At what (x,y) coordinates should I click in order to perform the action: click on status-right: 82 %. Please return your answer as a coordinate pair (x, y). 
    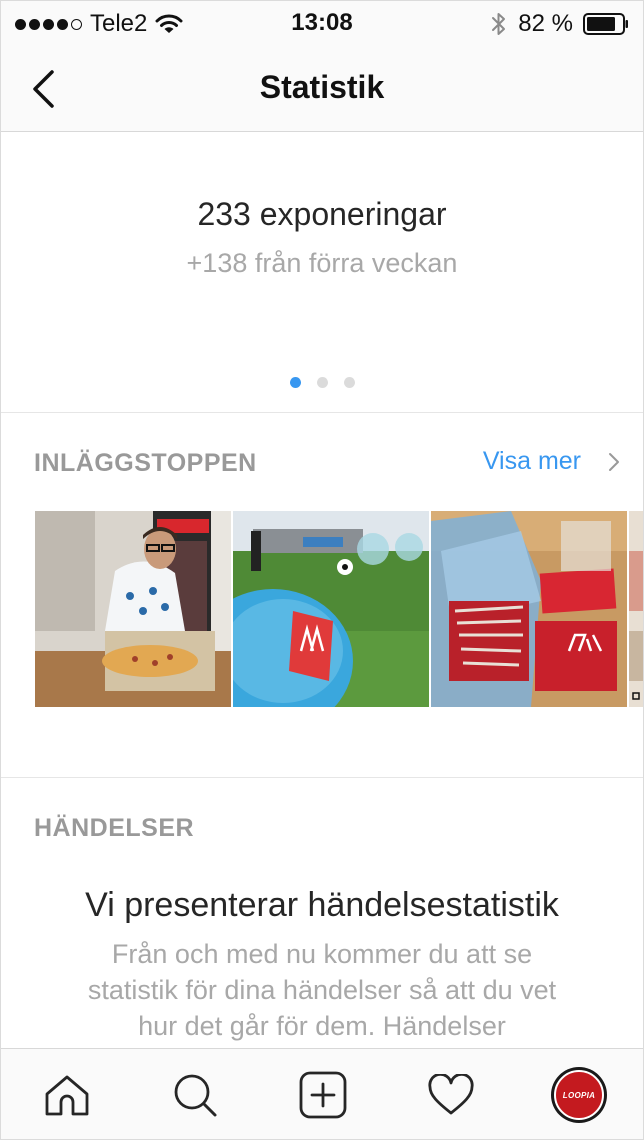
    Looking at the image, I should click on (559, 24).